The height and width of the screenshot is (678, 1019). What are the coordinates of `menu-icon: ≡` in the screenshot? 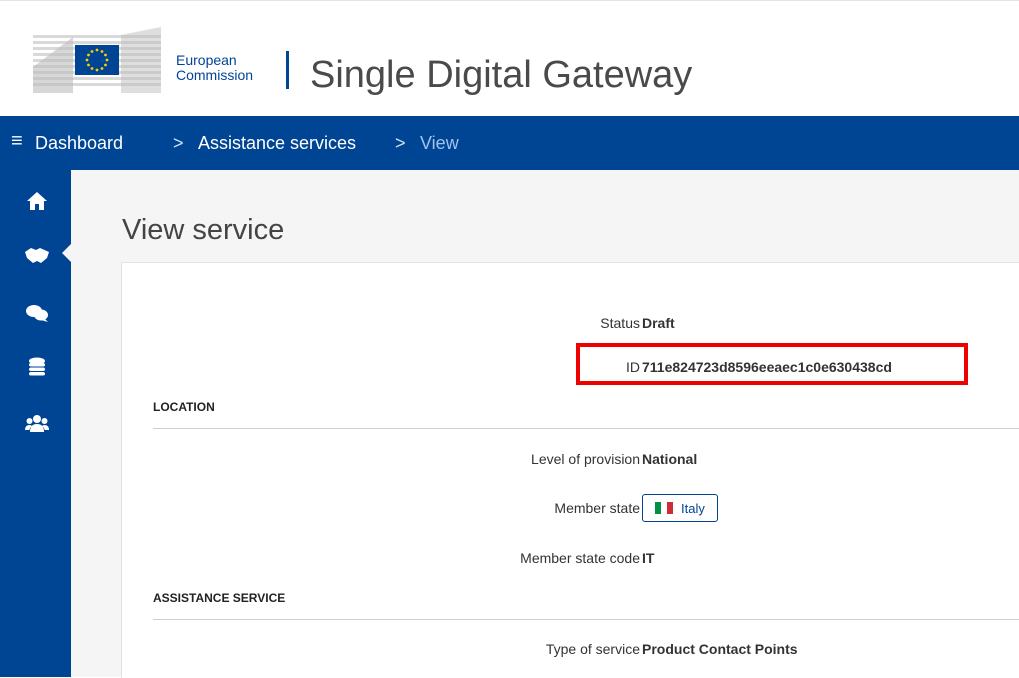 It's located at (17, 141).